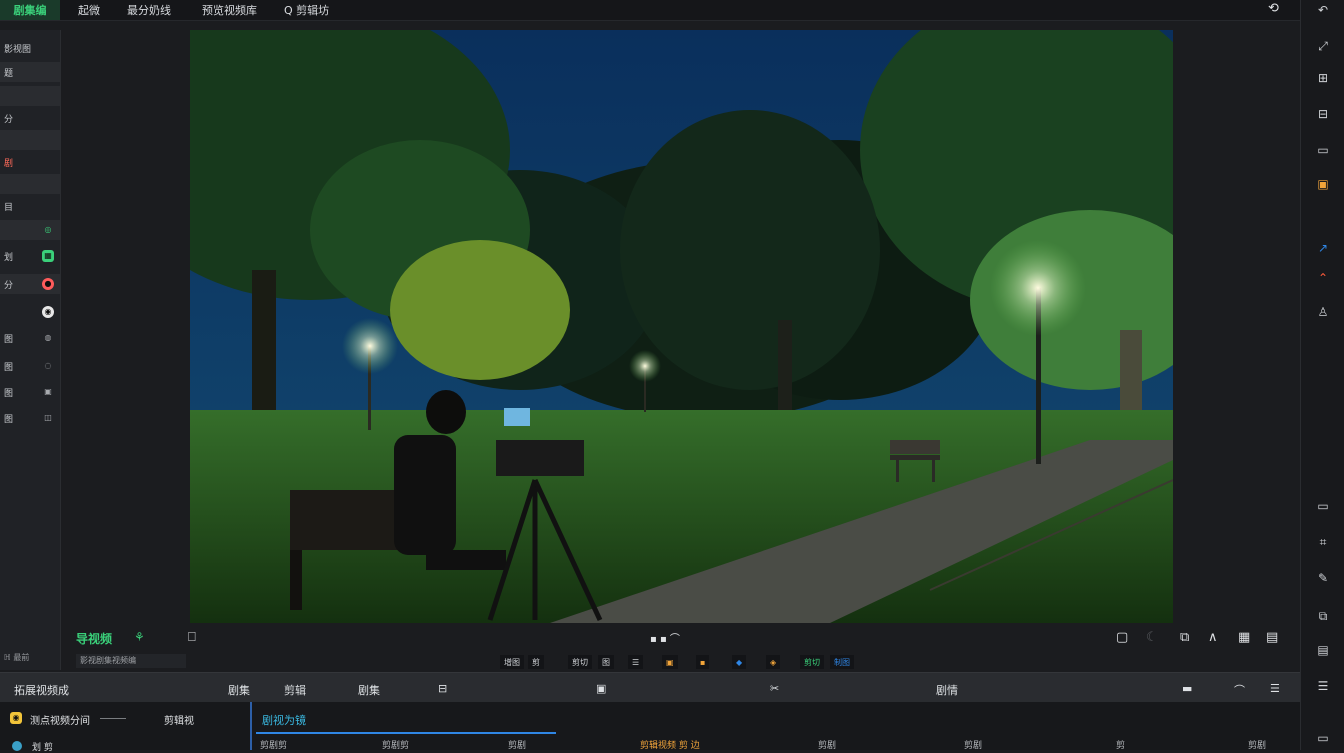 This screenshot has height=753, width=1344. I want to click on track-divider, so click(113, 718).